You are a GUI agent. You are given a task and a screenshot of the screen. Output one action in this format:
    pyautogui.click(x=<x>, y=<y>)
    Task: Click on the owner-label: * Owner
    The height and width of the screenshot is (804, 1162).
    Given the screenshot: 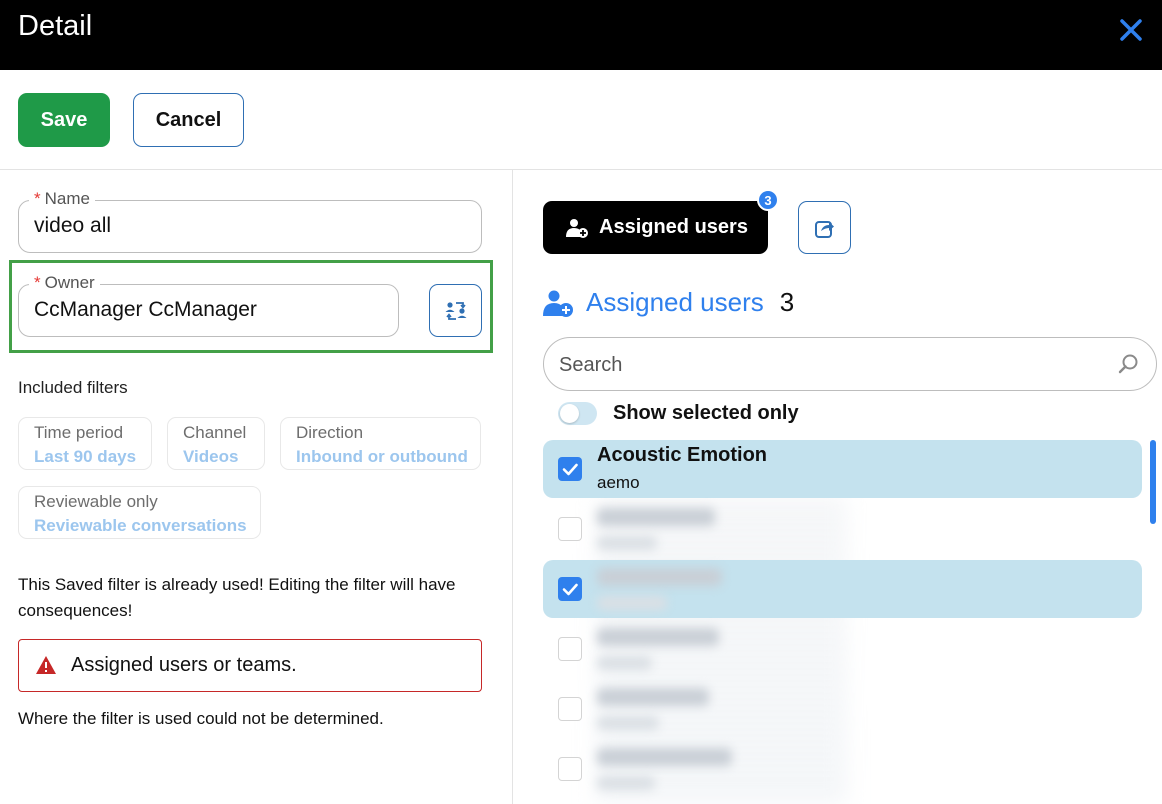 What is the action you would take?
    pyautogui.click(x=64, y=283)
    